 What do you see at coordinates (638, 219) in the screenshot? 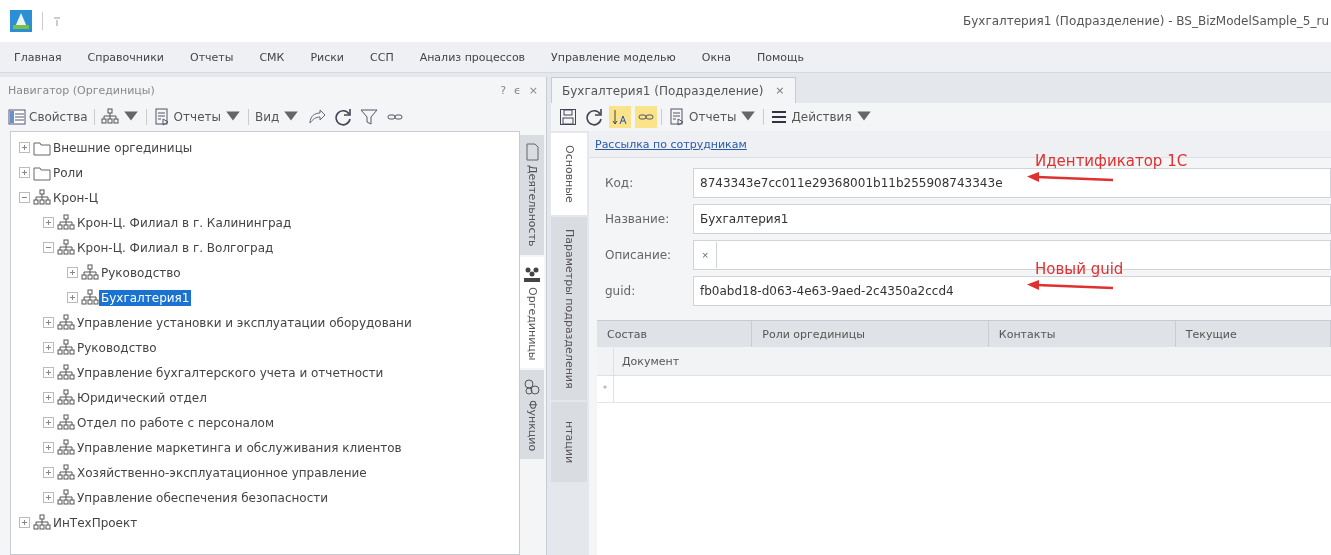
I see `field-label: Название:` at bounding box center [638, 219].